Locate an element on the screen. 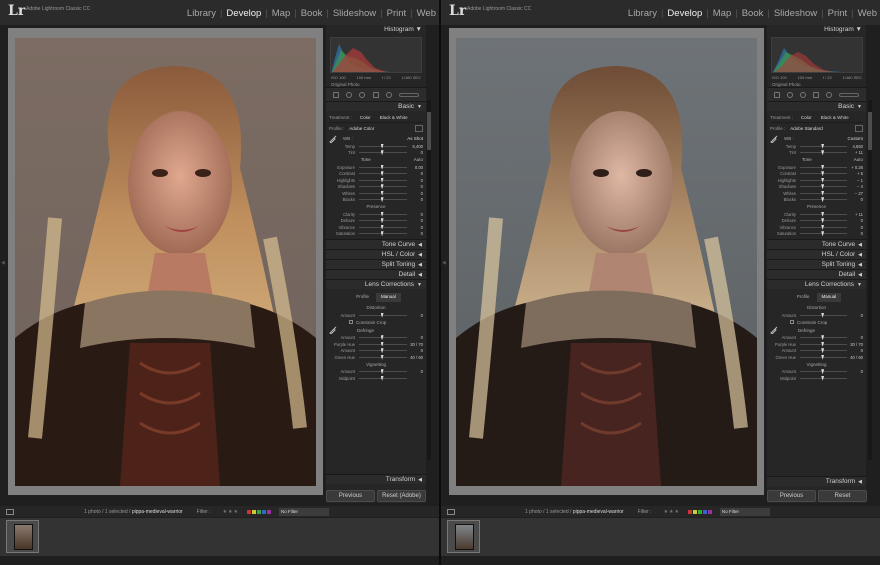  green-label-icon is located at coordinates (700, 511).